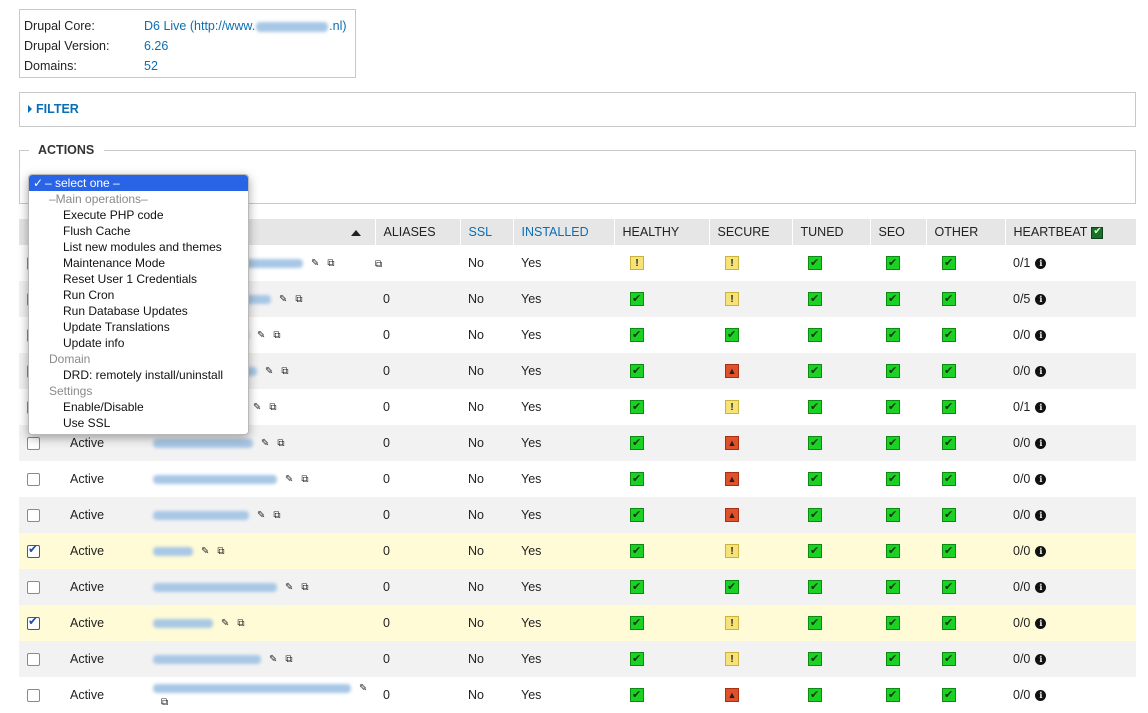 Image resolution: width=1148 pixels, height=713 pixels. I want to click on dropdown-option: Run Database Updates, so click(138, 311).